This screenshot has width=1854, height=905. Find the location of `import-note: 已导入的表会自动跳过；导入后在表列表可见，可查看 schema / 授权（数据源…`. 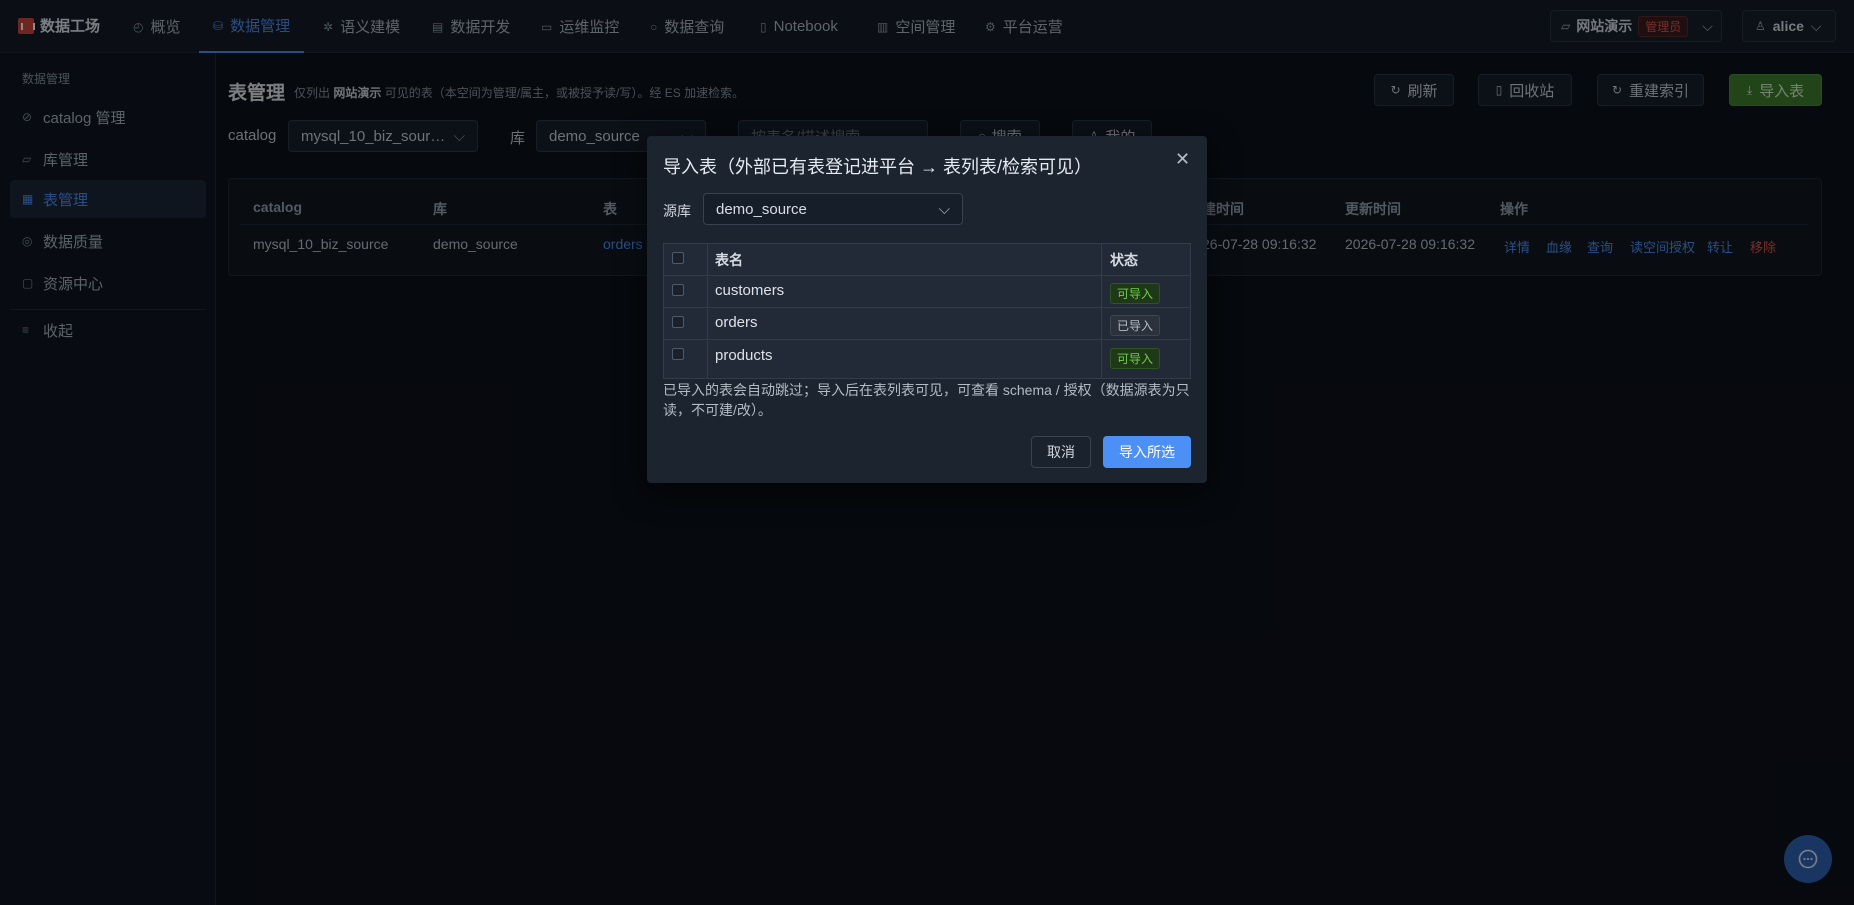

import-note: 已导入的表会自动跳过；导入后在表列表可见，可查看 schema / 授权（数据源… is located at coordinates (926, 400).